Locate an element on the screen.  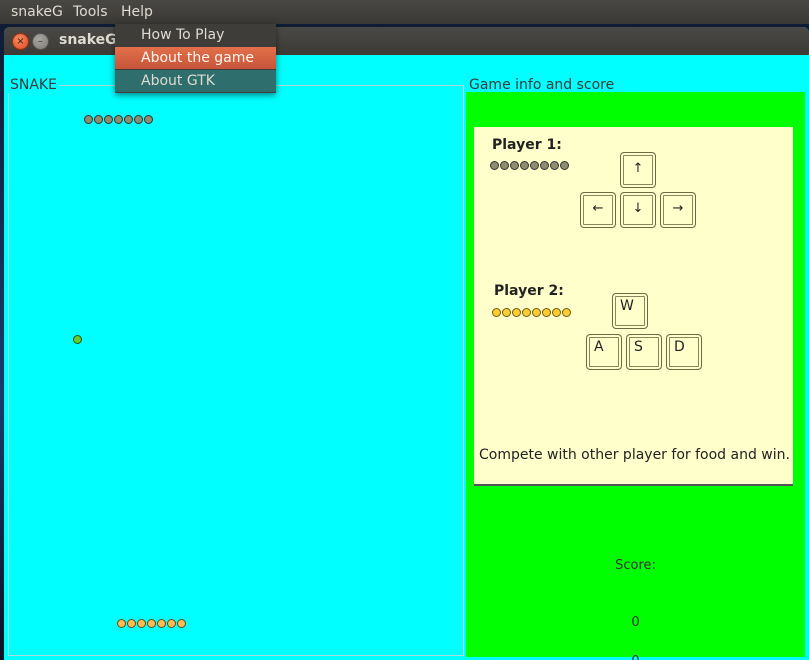
menu-help: Help is located at coordinates (137, 12).